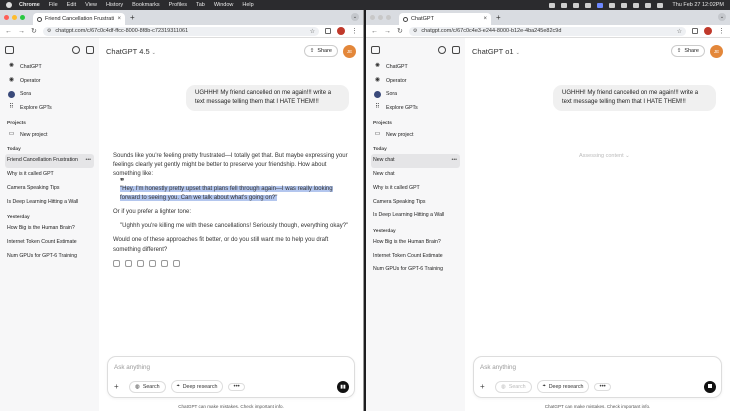 The image size is (730, 411). I want to click on browser-tab: Friend Cancellation Frustratio ×, so click(79, 19).